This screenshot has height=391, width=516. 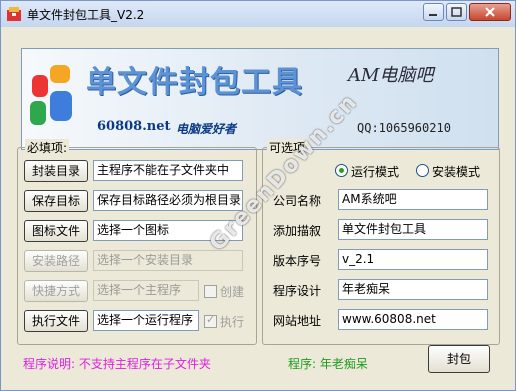 I want to click on program-author: 程序: 年老痴呆, so click(x=328, y=364).